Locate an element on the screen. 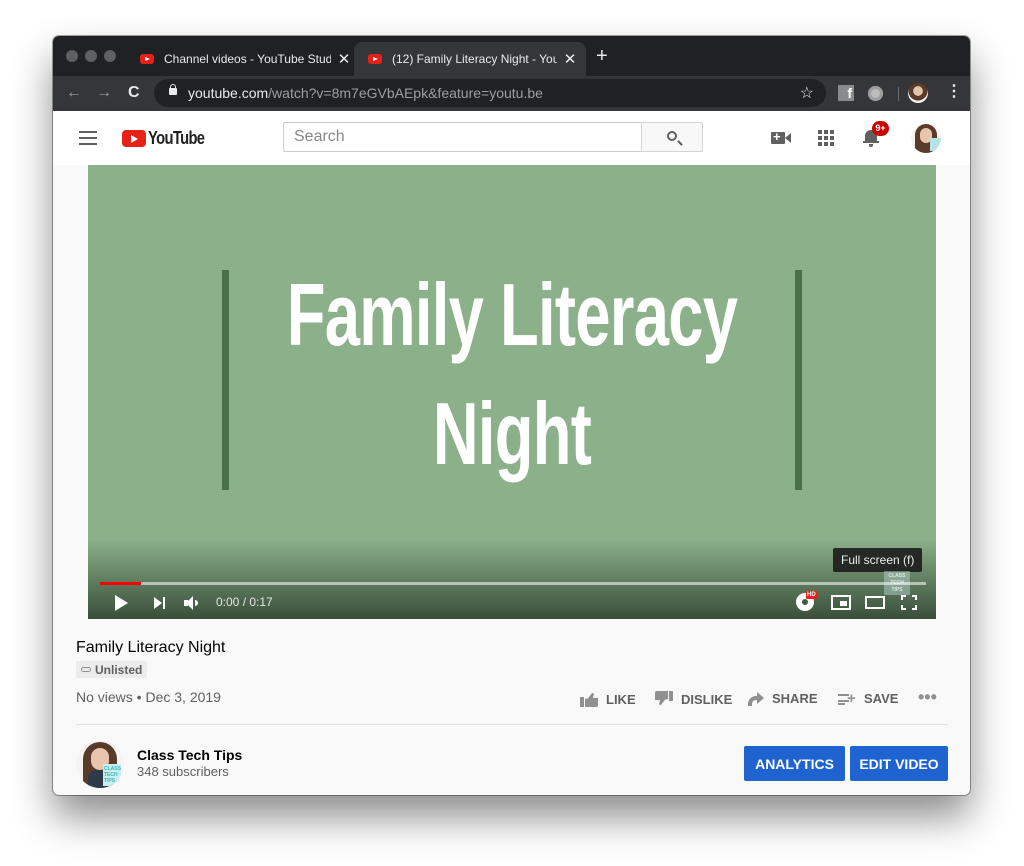 Image resolution: width=1024 pixels, height=866 pixels. window-minimize-button is located at coordinates (91, 56).